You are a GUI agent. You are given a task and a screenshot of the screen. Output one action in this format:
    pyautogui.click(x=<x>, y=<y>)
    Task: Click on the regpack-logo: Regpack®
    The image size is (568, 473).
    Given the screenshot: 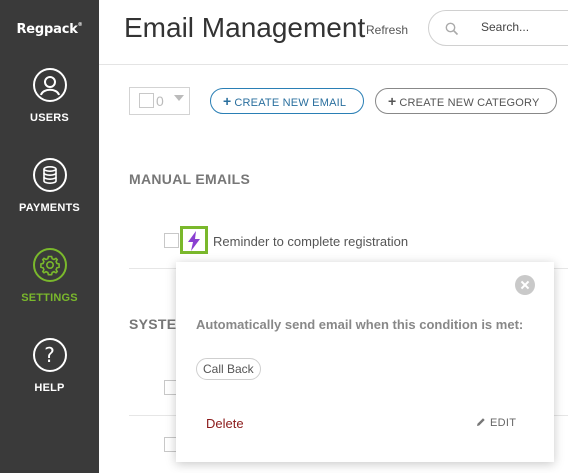 What is the action you would take?
    pyautogui.click(x=49, y=29)
    